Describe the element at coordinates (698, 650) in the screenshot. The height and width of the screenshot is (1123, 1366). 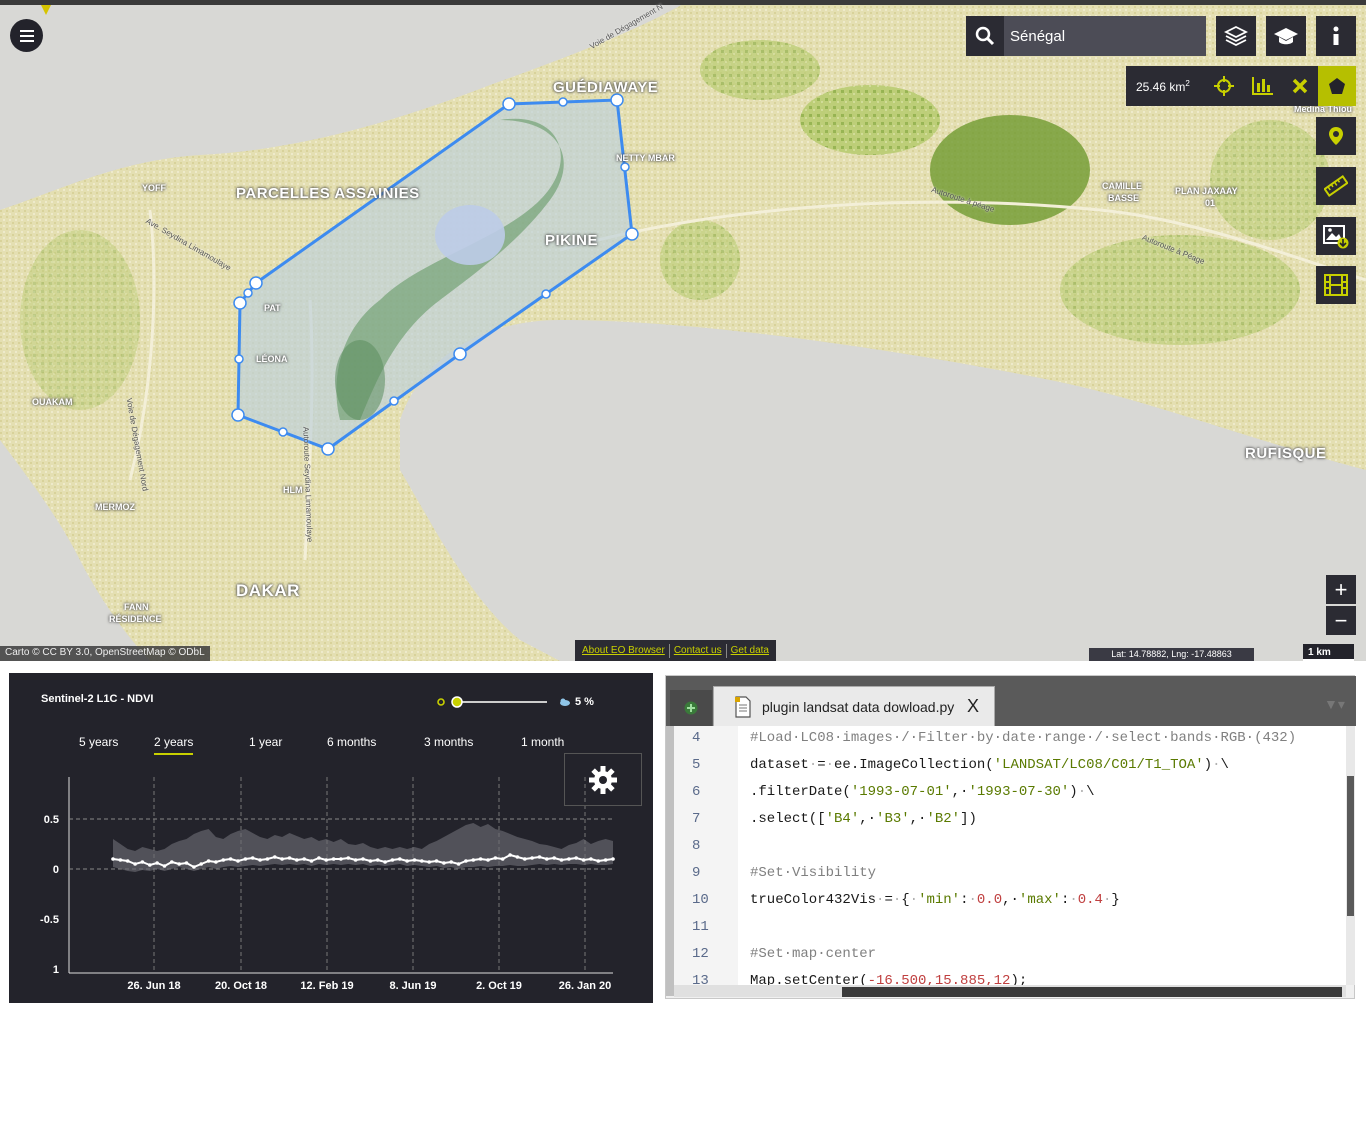
I see `contact-link: Contact us` at that location.